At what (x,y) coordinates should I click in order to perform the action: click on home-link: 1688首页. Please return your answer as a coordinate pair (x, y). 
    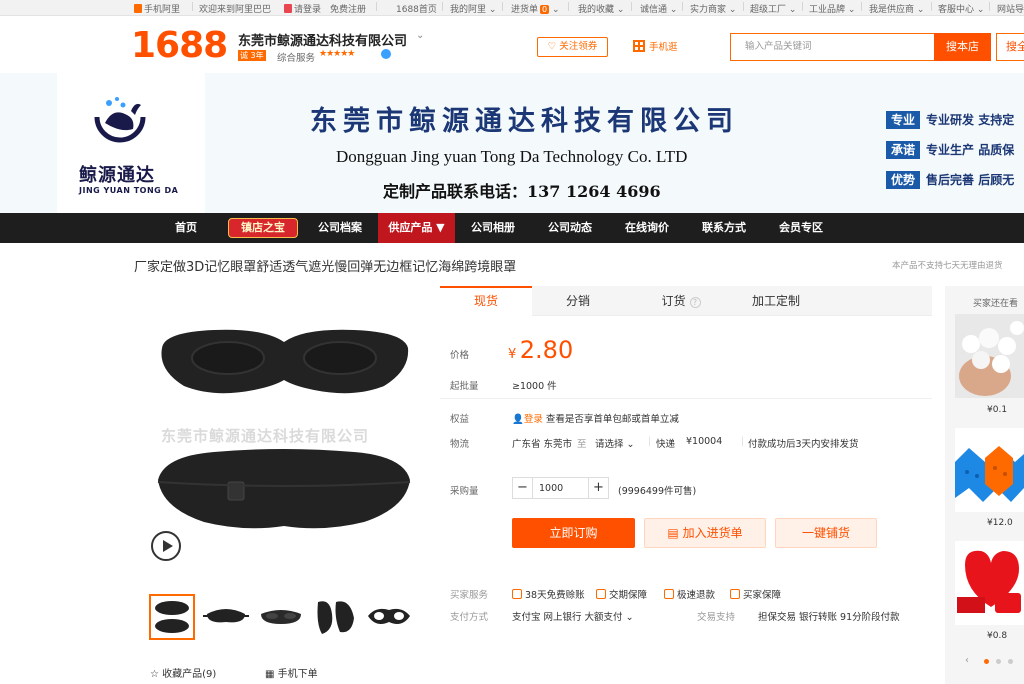
    Looking at the image, I should click on (416, 8).